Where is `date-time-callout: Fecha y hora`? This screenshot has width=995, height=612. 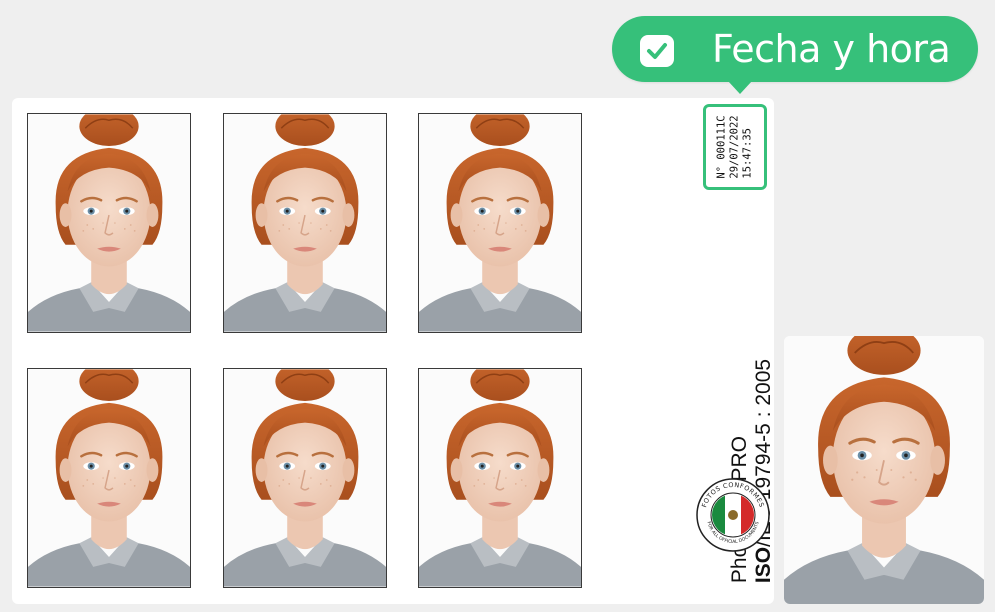
date-time-callout: Fecha y hora is located at coordinates (795, 55).